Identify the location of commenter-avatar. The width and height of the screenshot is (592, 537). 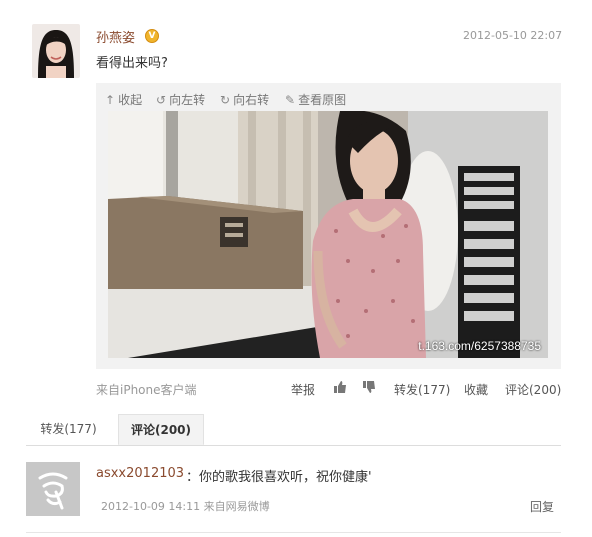
(53, 489).